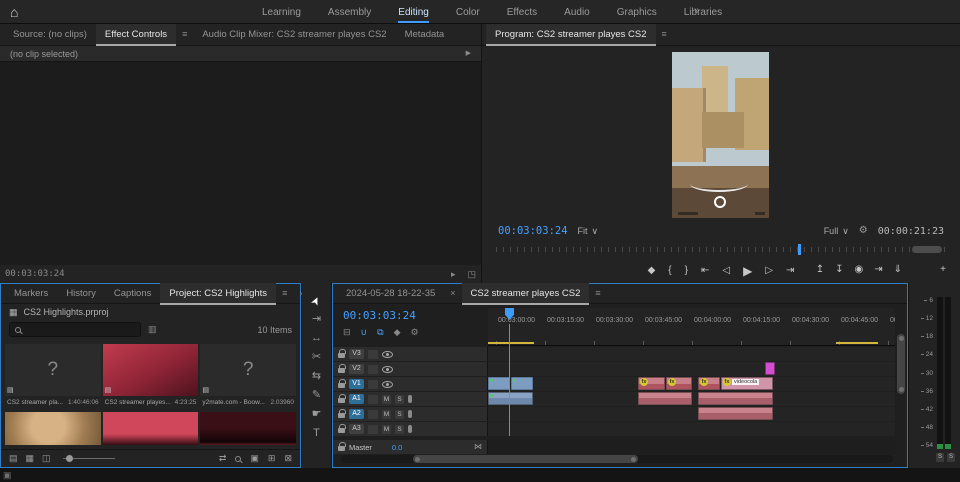 The height and width of the screenshot is (482, 960). Describe the element at coordinates (691, 429) in the screenshot. I see `track-lane-a3` at that location.